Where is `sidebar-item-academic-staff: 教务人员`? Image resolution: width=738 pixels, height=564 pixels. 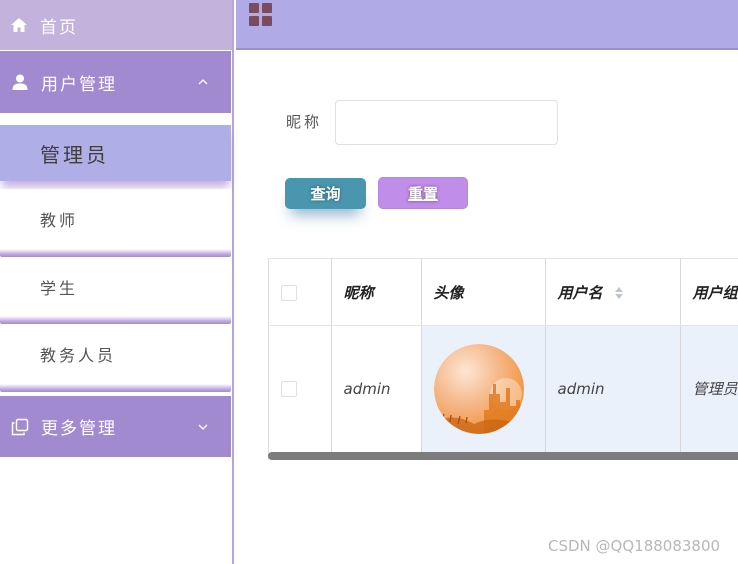 sidebar-item-academic-staff: 教务人员 is located at coordinates (115, 354).